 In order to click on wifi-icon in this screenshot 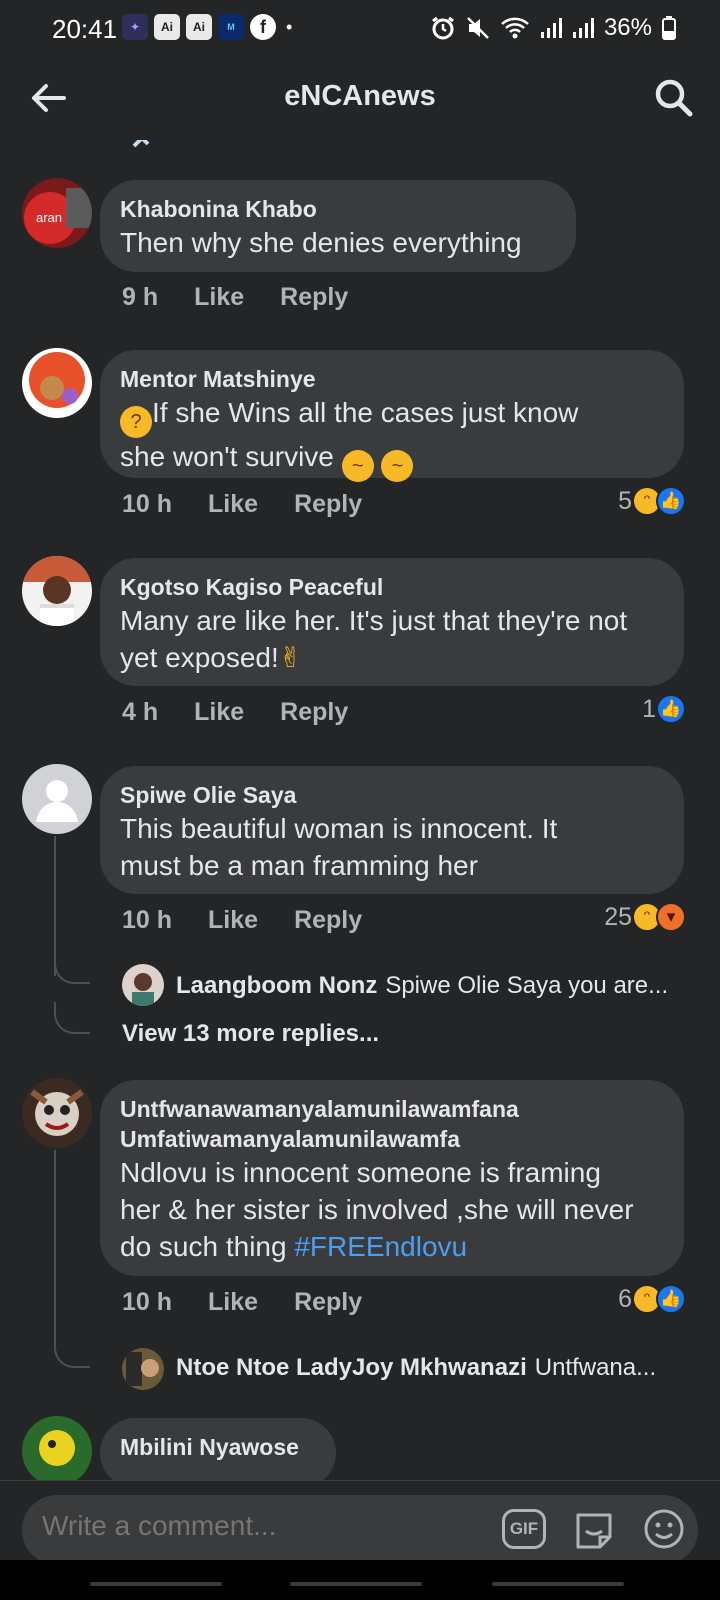, I will do `click(515, 28)`.